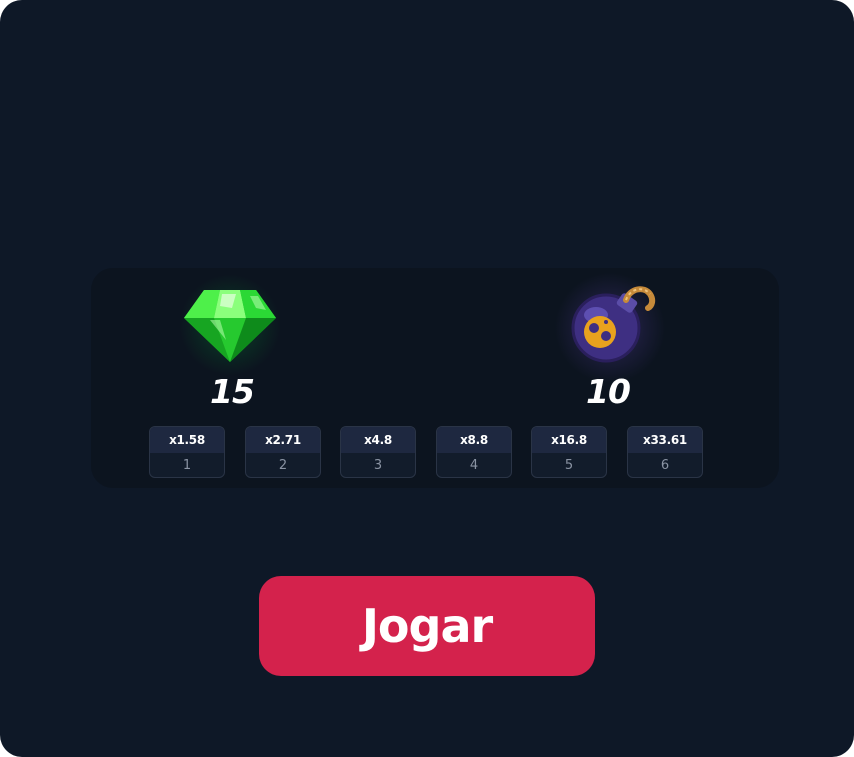 The height and width of the screenshot is (757, 854). Describe the element at coordinates (474, 465) in the screenshot. I see `multiplier-step: 4` at that location.